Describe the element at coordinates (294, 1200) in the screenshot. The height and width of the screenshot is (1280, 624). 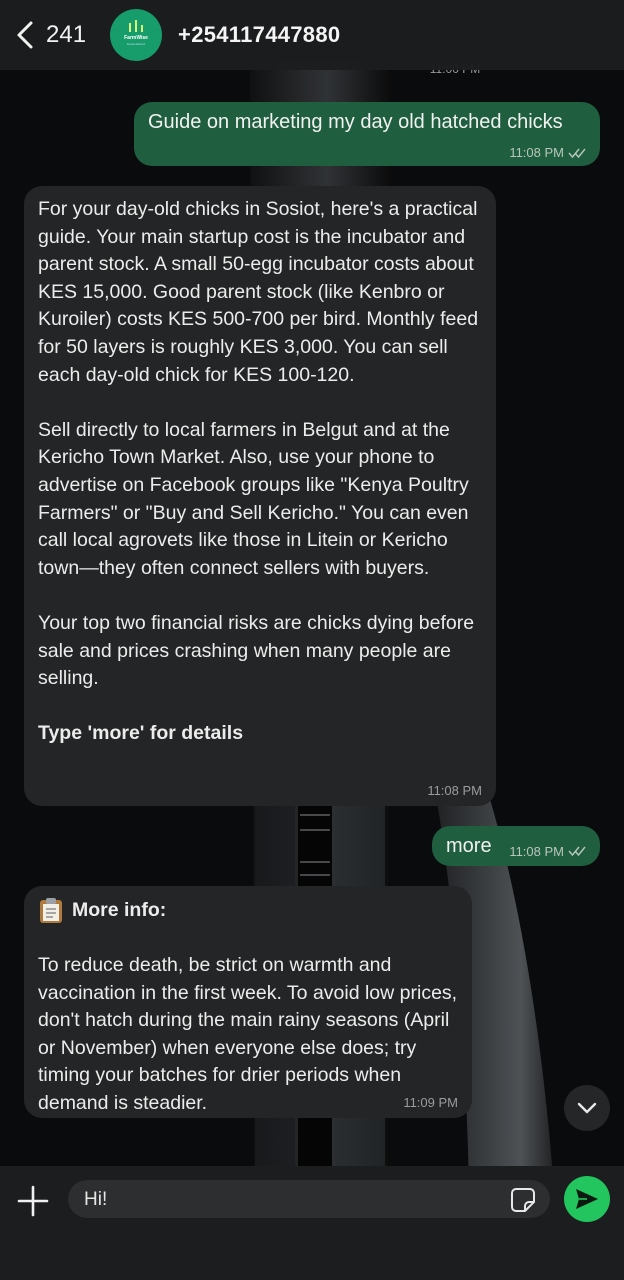
I see `message-input` at that location.